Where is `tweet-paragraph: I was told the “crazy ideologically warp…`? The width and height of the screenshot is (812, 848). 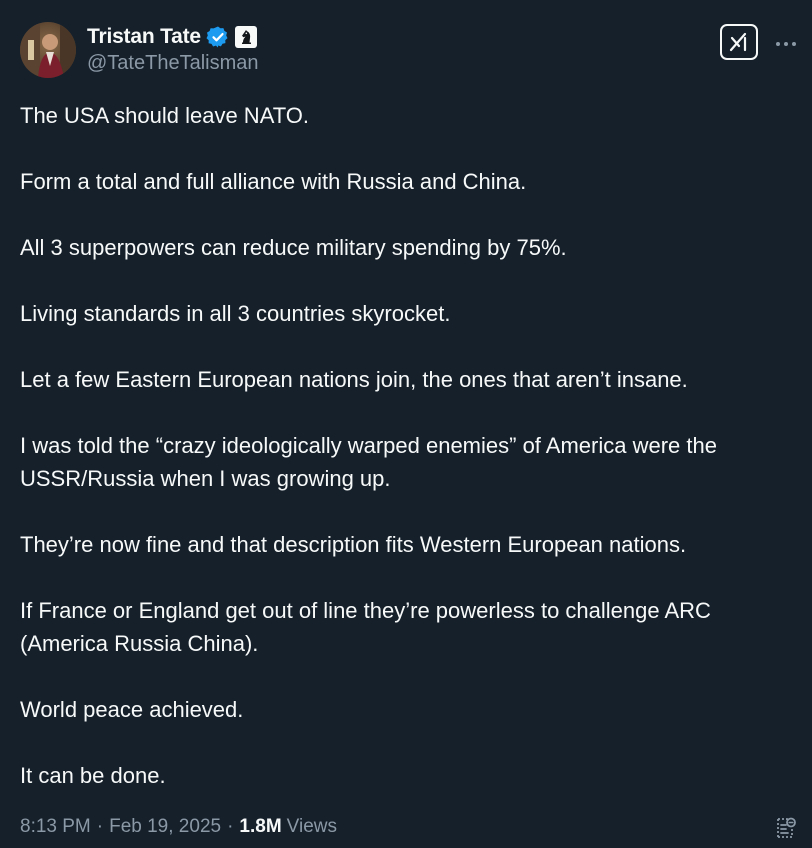 tweet-paragraph: I was told the “crazy ideologically warp… is located at coordinates (368, 462).